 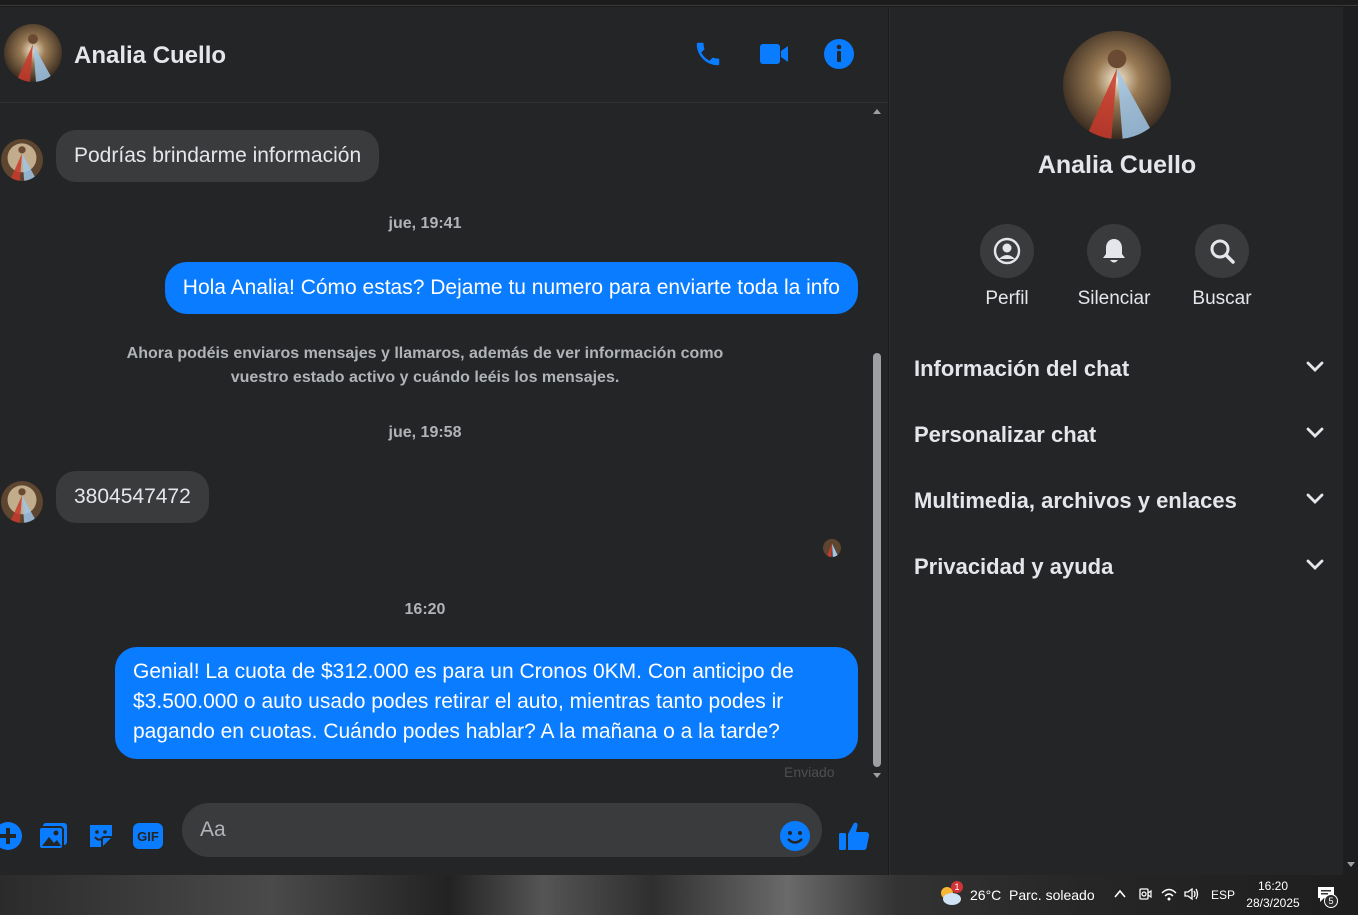 I want to click on panel-scrollbar, so click(x=1350, y=441).